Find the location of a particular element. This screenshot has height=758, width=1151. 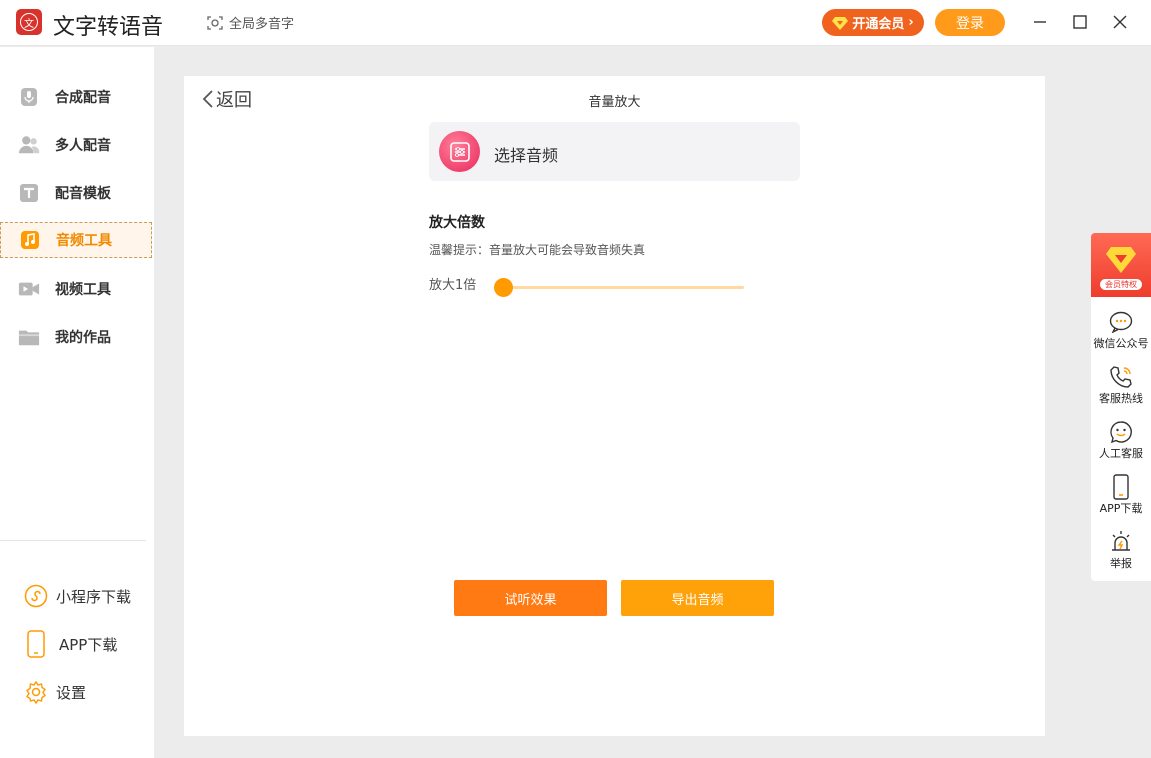

sidebar-item-label: 配音模板 is located at coordinates (83, 194).